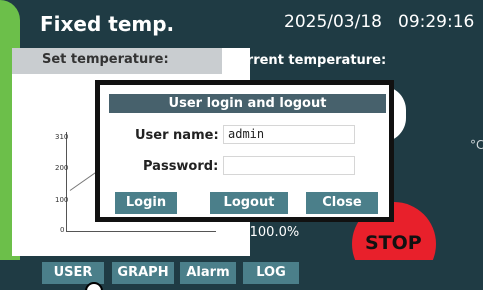  I want to click on graph-tick-0: 0, so click(62, 230).